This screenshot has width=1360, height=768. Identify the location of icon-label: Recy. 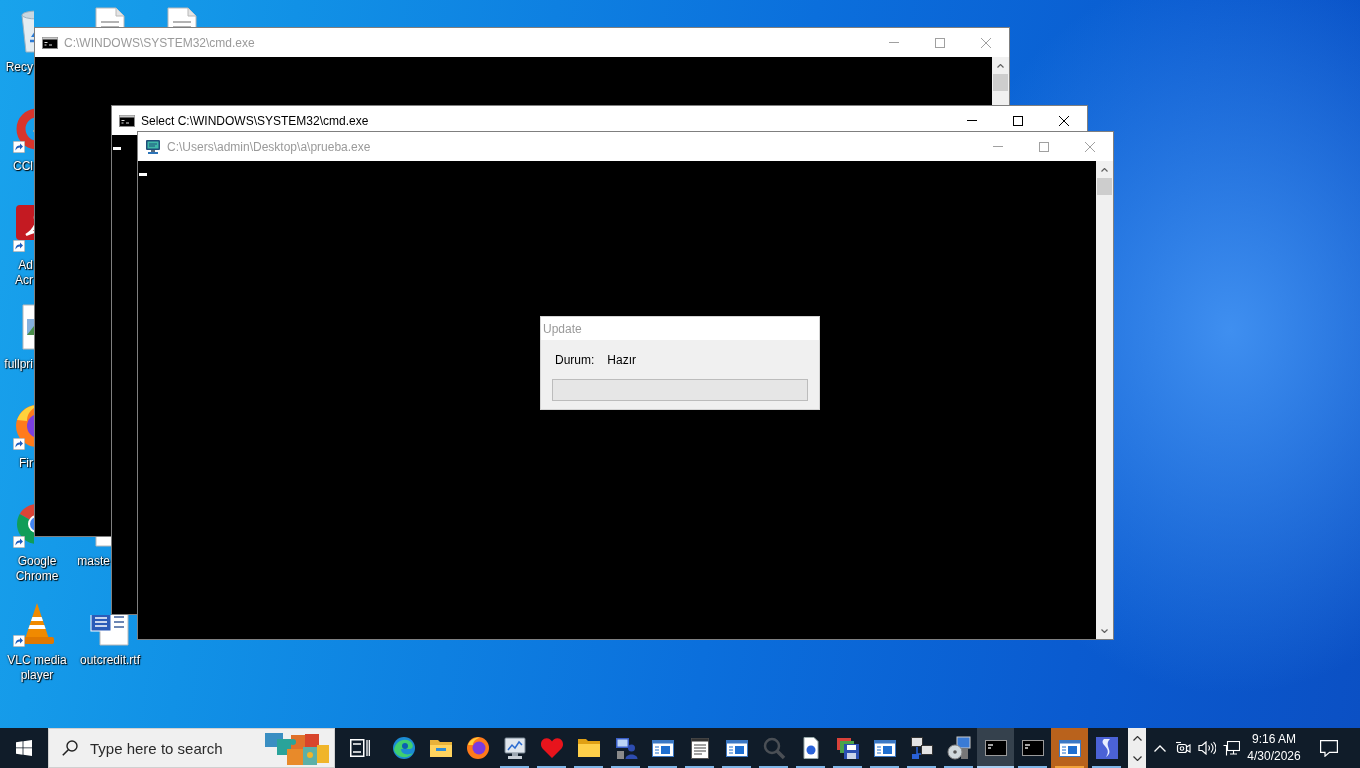
(17, 67).